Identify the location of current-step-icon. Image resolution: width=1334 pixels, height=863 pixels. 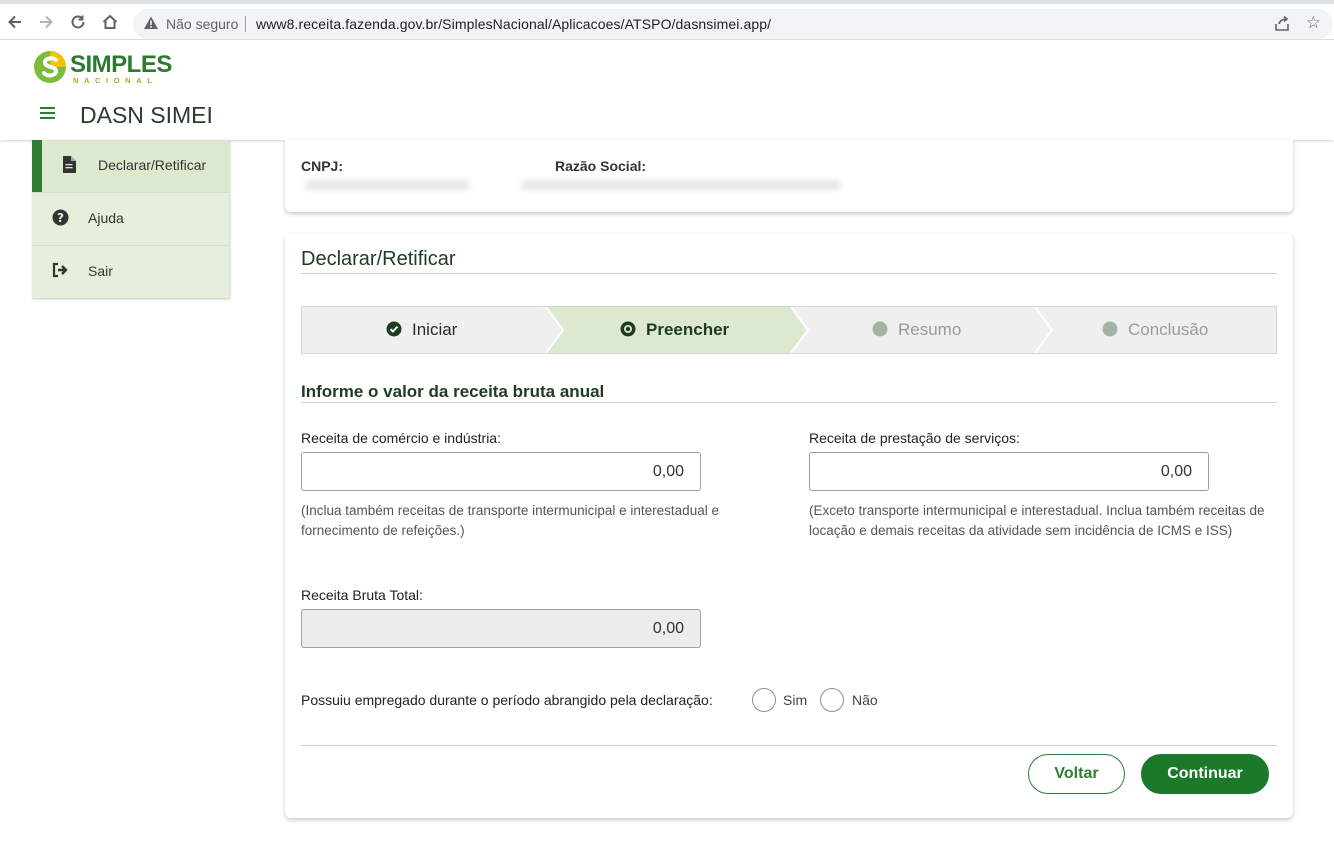
(628, 331).